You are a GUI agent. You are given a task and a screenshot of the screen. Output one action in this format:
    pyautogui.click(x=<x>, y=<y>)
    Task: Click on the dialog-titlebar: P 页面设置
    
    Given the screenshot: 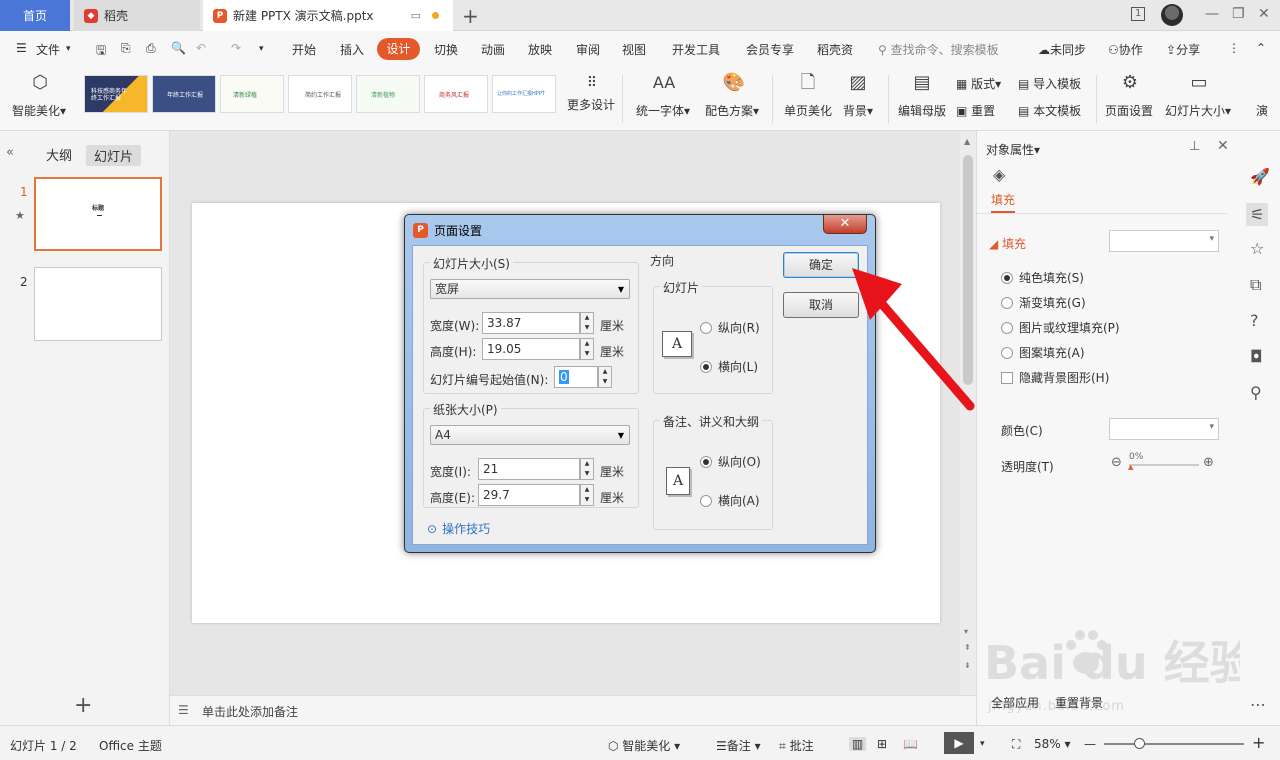 What is the action you would take?
    pyautogui.click(x=447, y=230)
    